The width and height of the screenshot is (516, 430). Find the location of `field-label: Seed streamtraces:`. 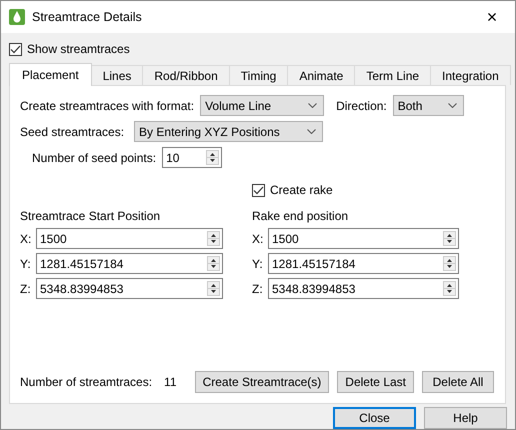

field-label: Seed streamtraces: is located at coordinates (72, 132).